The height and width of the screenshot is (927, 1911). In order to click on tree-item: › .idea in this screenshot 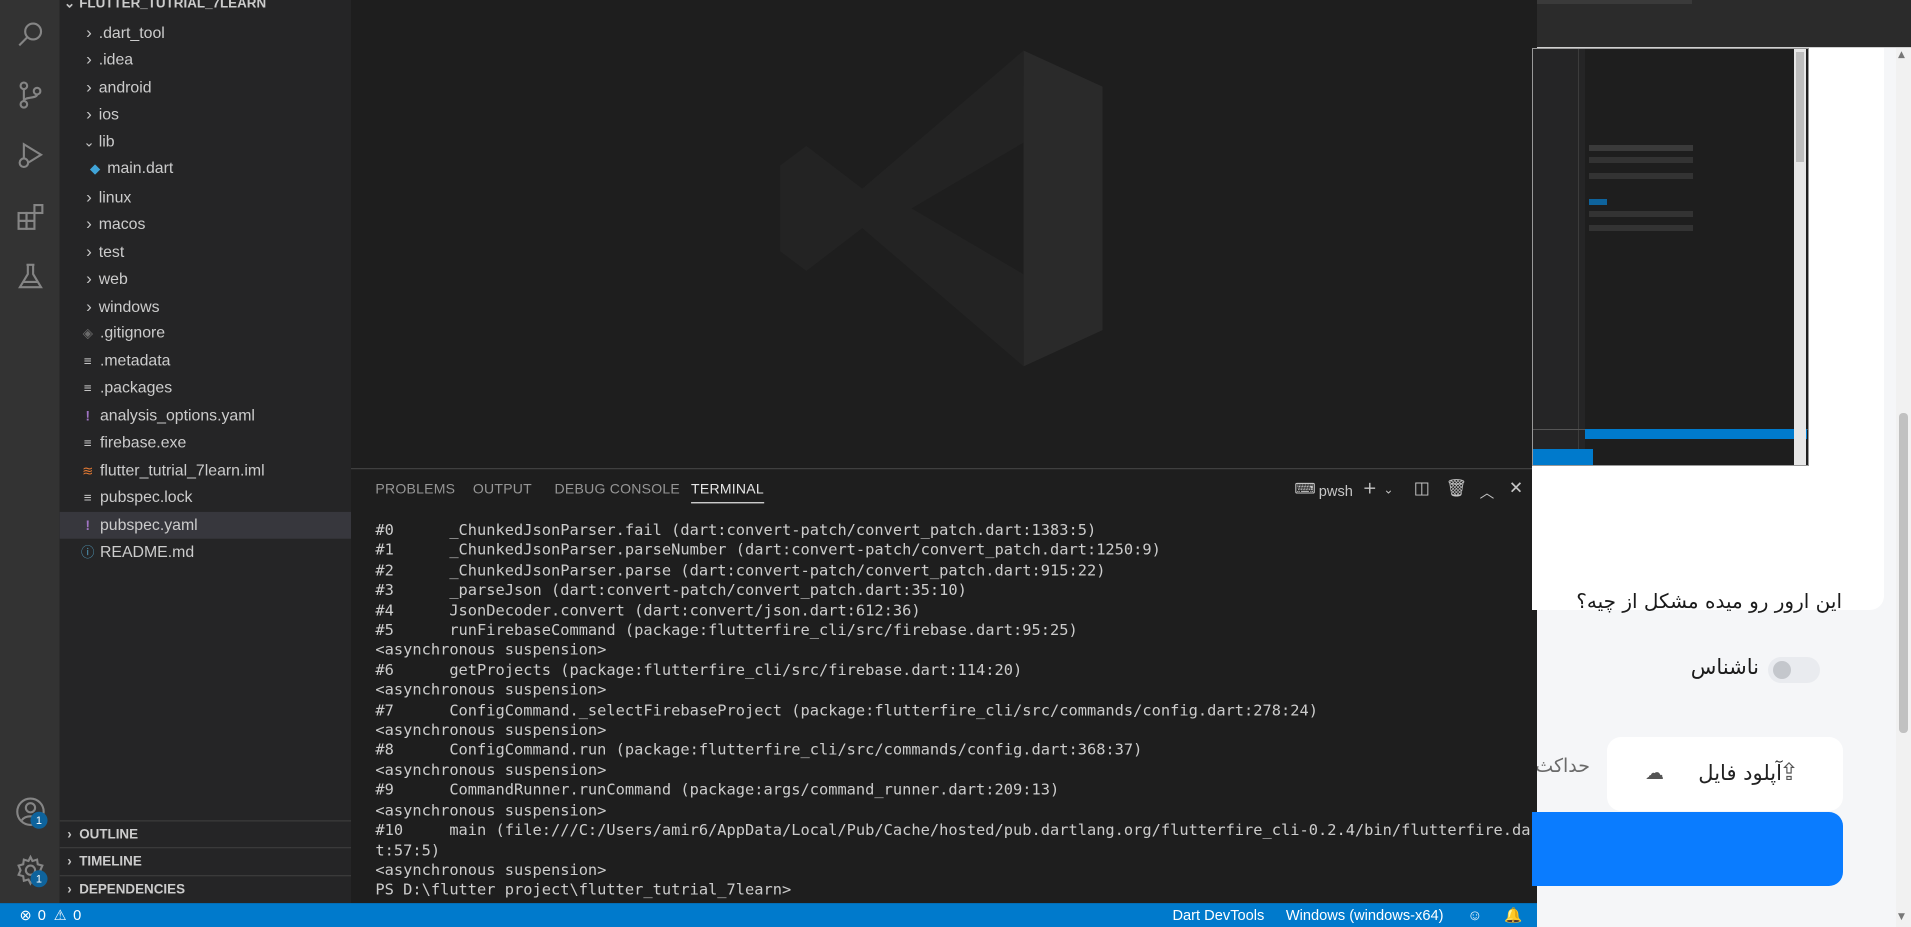, I will do `click(205, 58)`.